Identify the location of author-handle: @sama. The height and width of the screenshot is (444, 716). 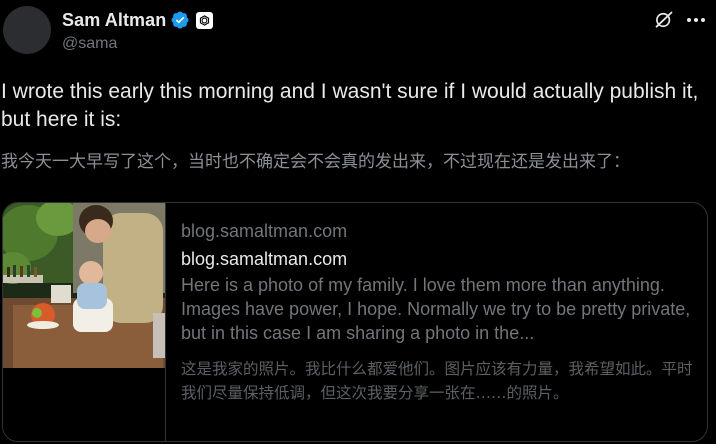
(89, 44).